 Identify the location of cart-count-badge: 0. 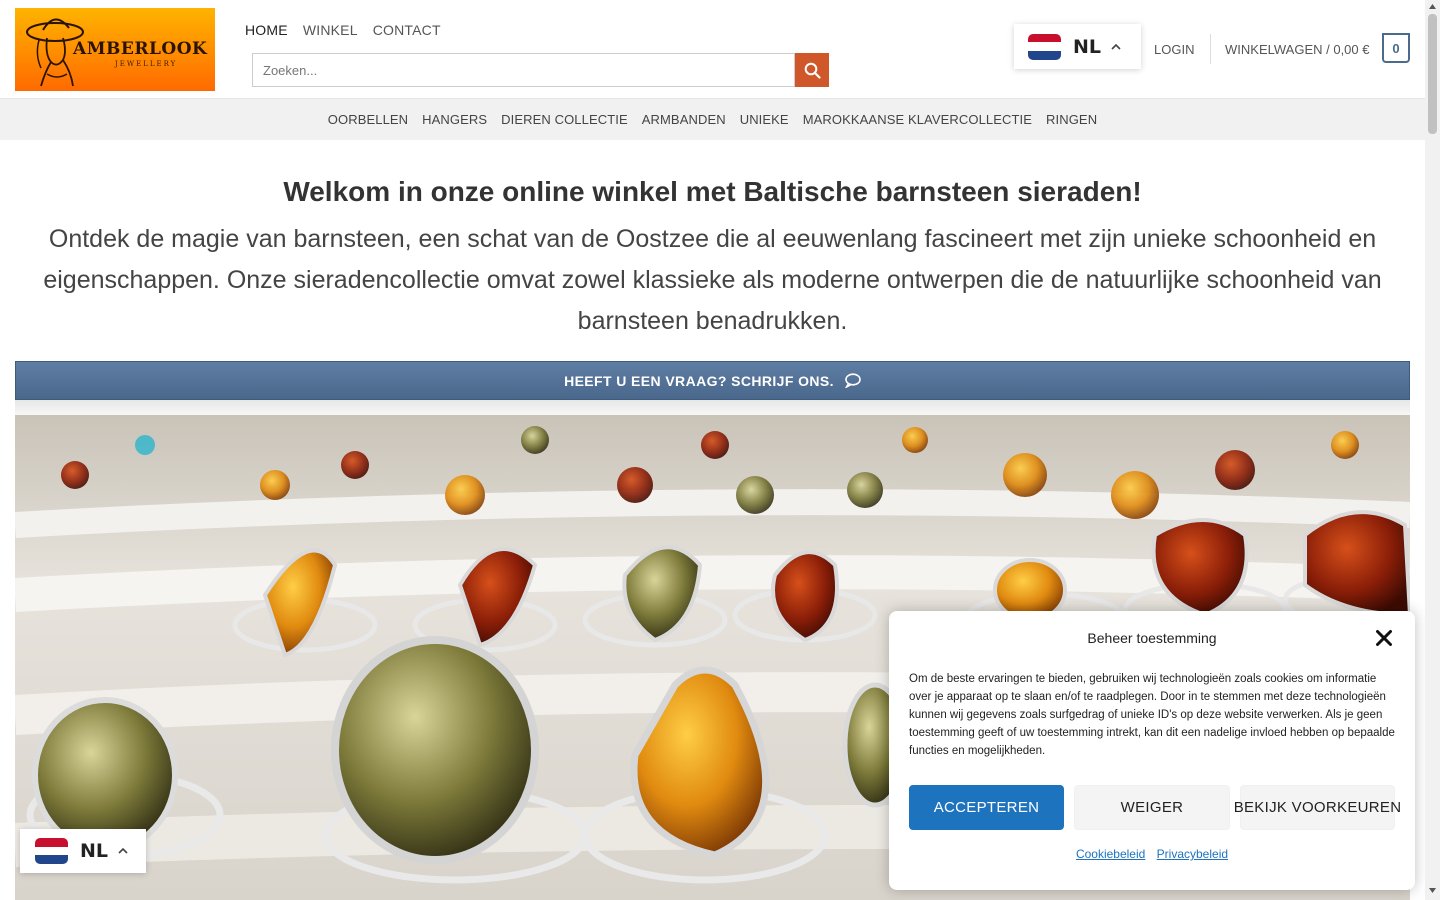
(1396, 48).